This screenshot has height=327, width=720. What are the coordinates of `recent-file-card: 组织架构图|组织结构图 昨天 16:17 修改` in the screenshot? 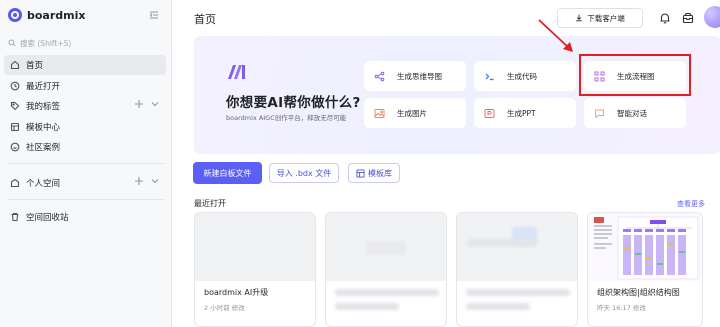 It's located at (645, 269).